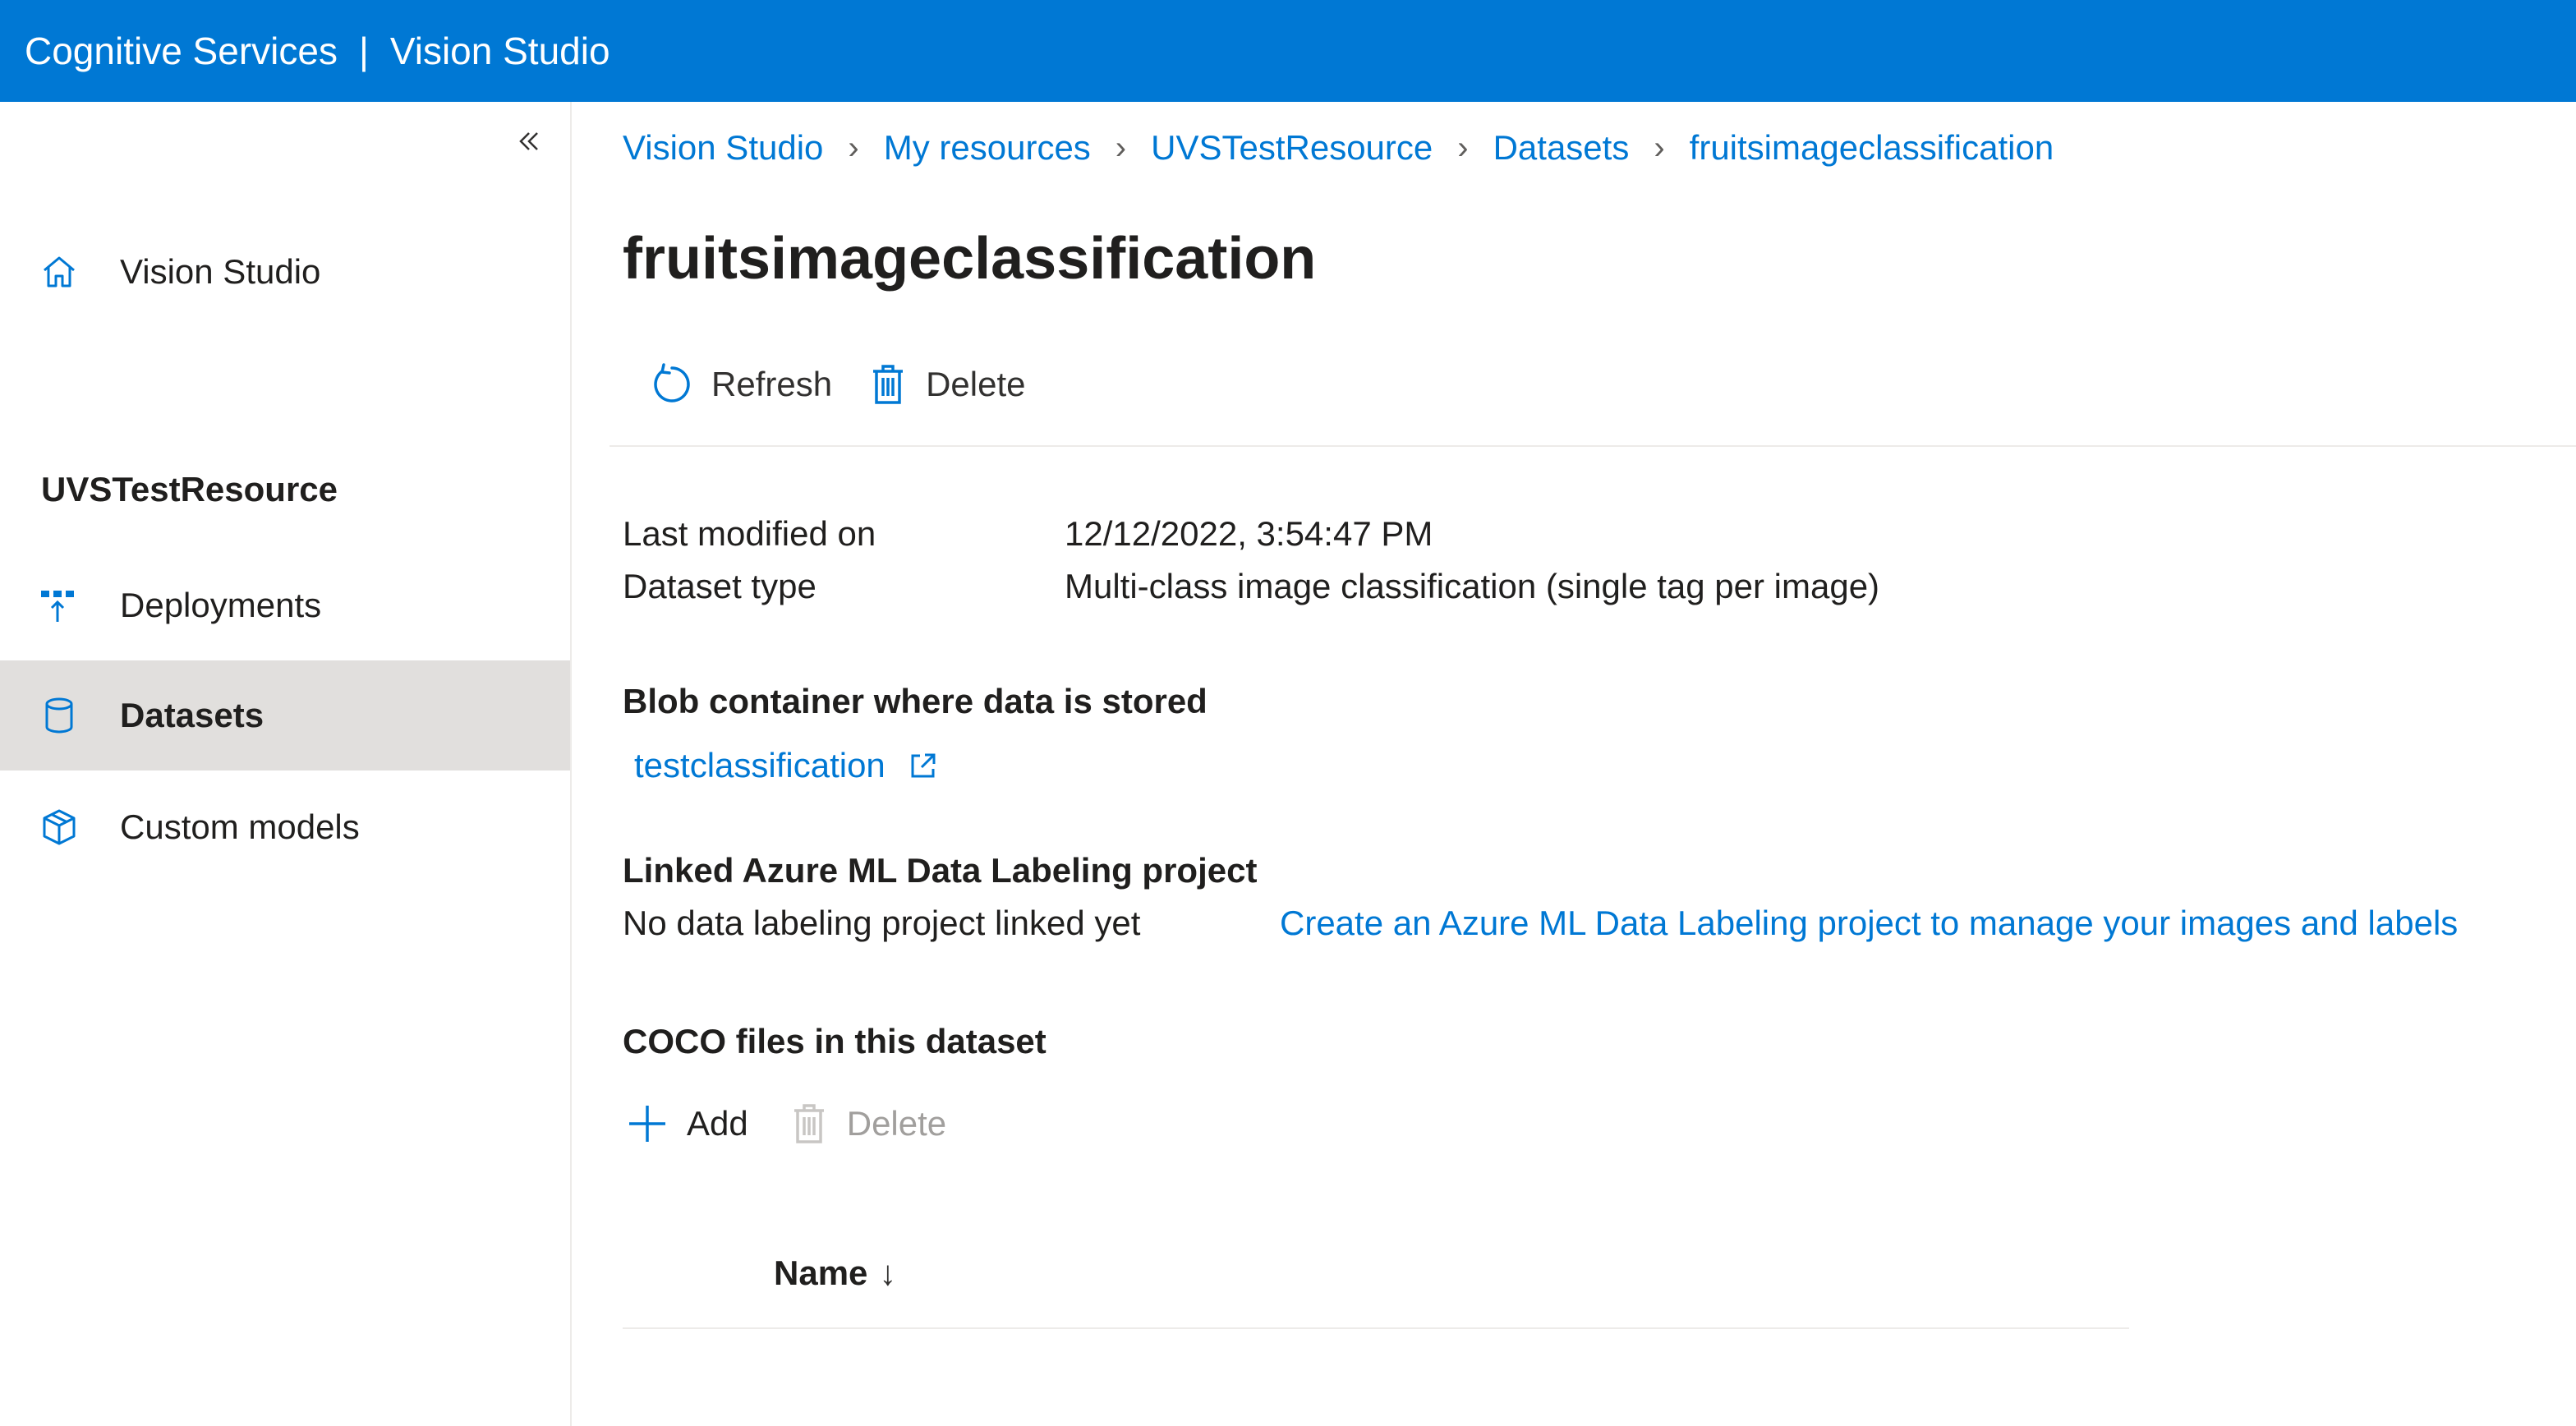 This screenshot has width=2576, height=1426. Describe the element at coordinates (1376, 1328) in the screenshot. I see `table-header-divider` at that location.